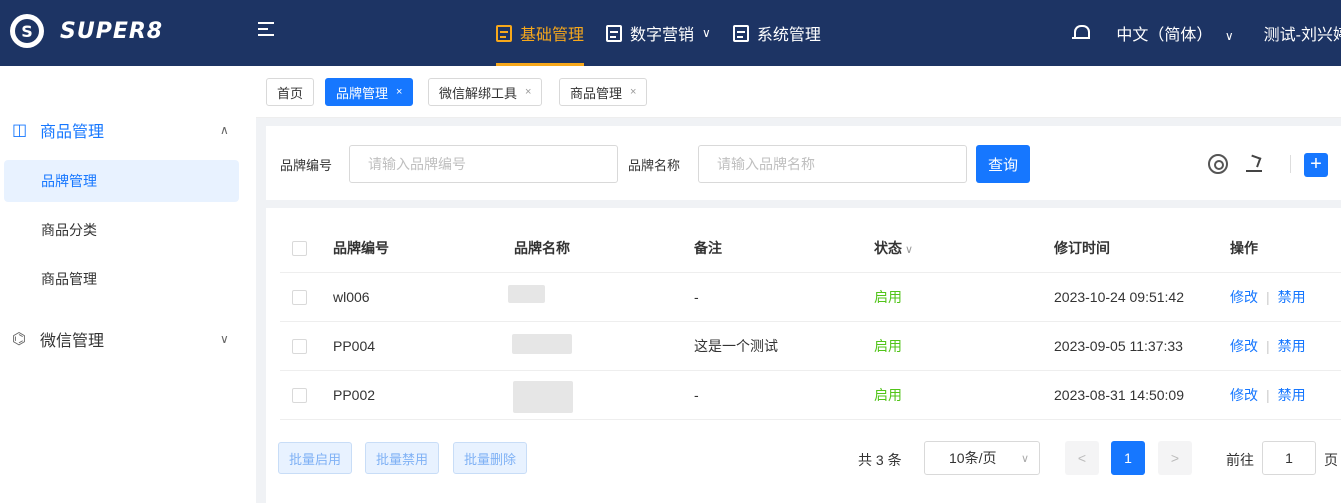  What do you see at coordinates (740, 33) in the screenshot?
I see `settings-window-icon` at bounding box center [740, 33].